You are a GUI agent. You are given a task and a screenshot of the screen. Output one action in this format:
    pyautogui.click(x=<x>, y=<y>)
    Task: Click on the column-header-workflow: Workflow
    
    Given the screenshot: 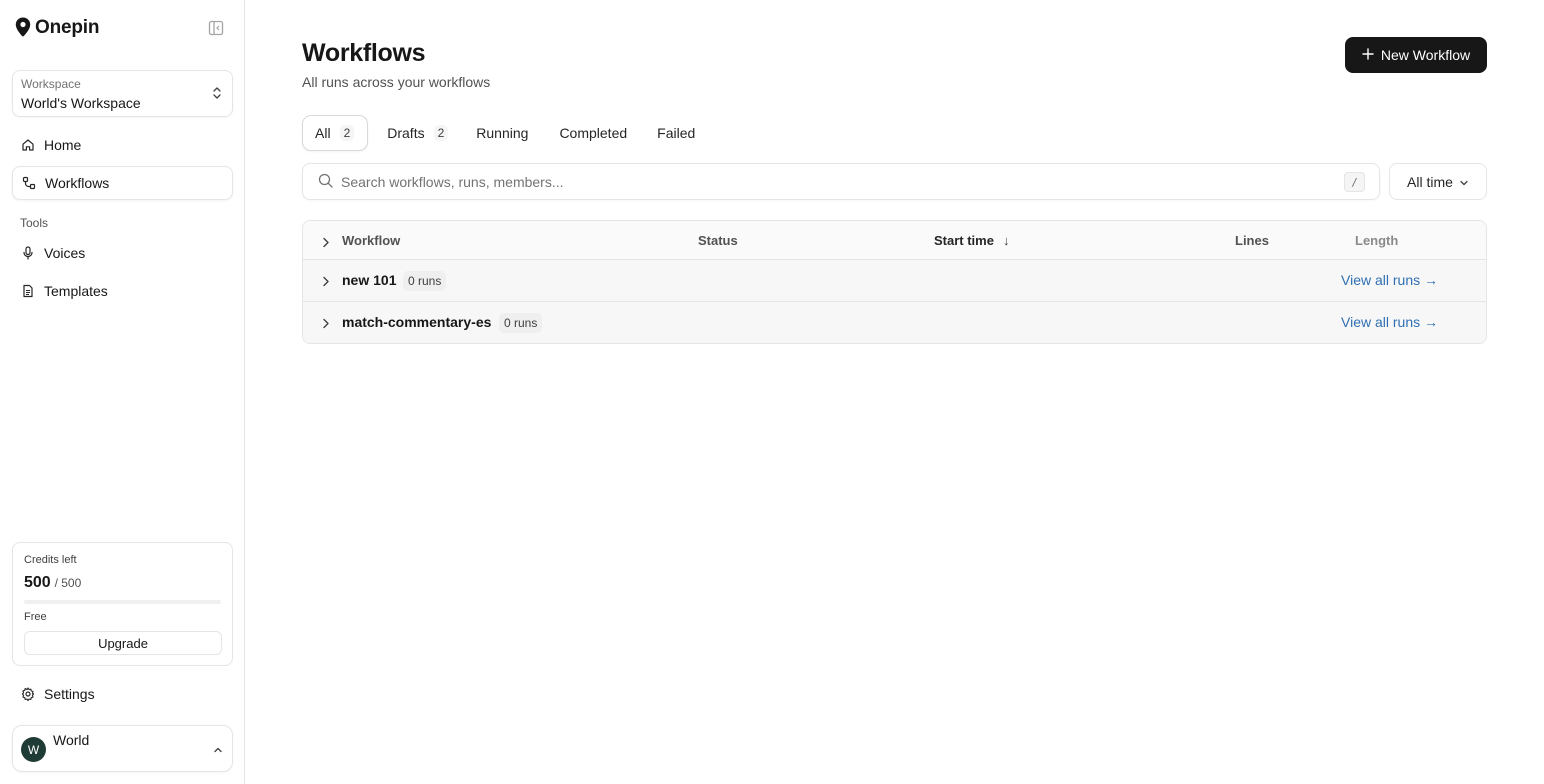 What is the action you would take?
    pyautogui.click(x=371, y=240)
    